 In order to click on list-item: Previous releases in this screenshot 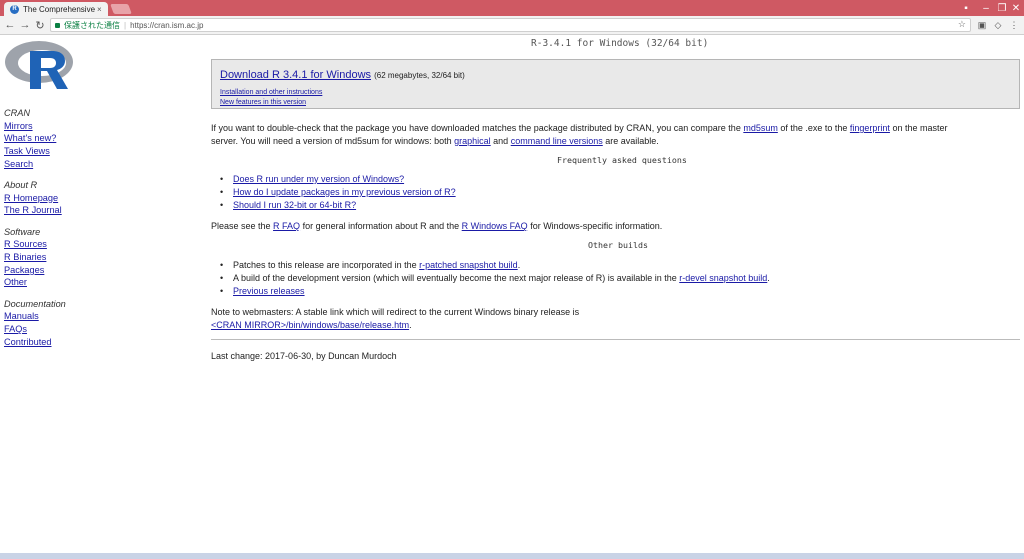, I will do `click(490, 291)`.